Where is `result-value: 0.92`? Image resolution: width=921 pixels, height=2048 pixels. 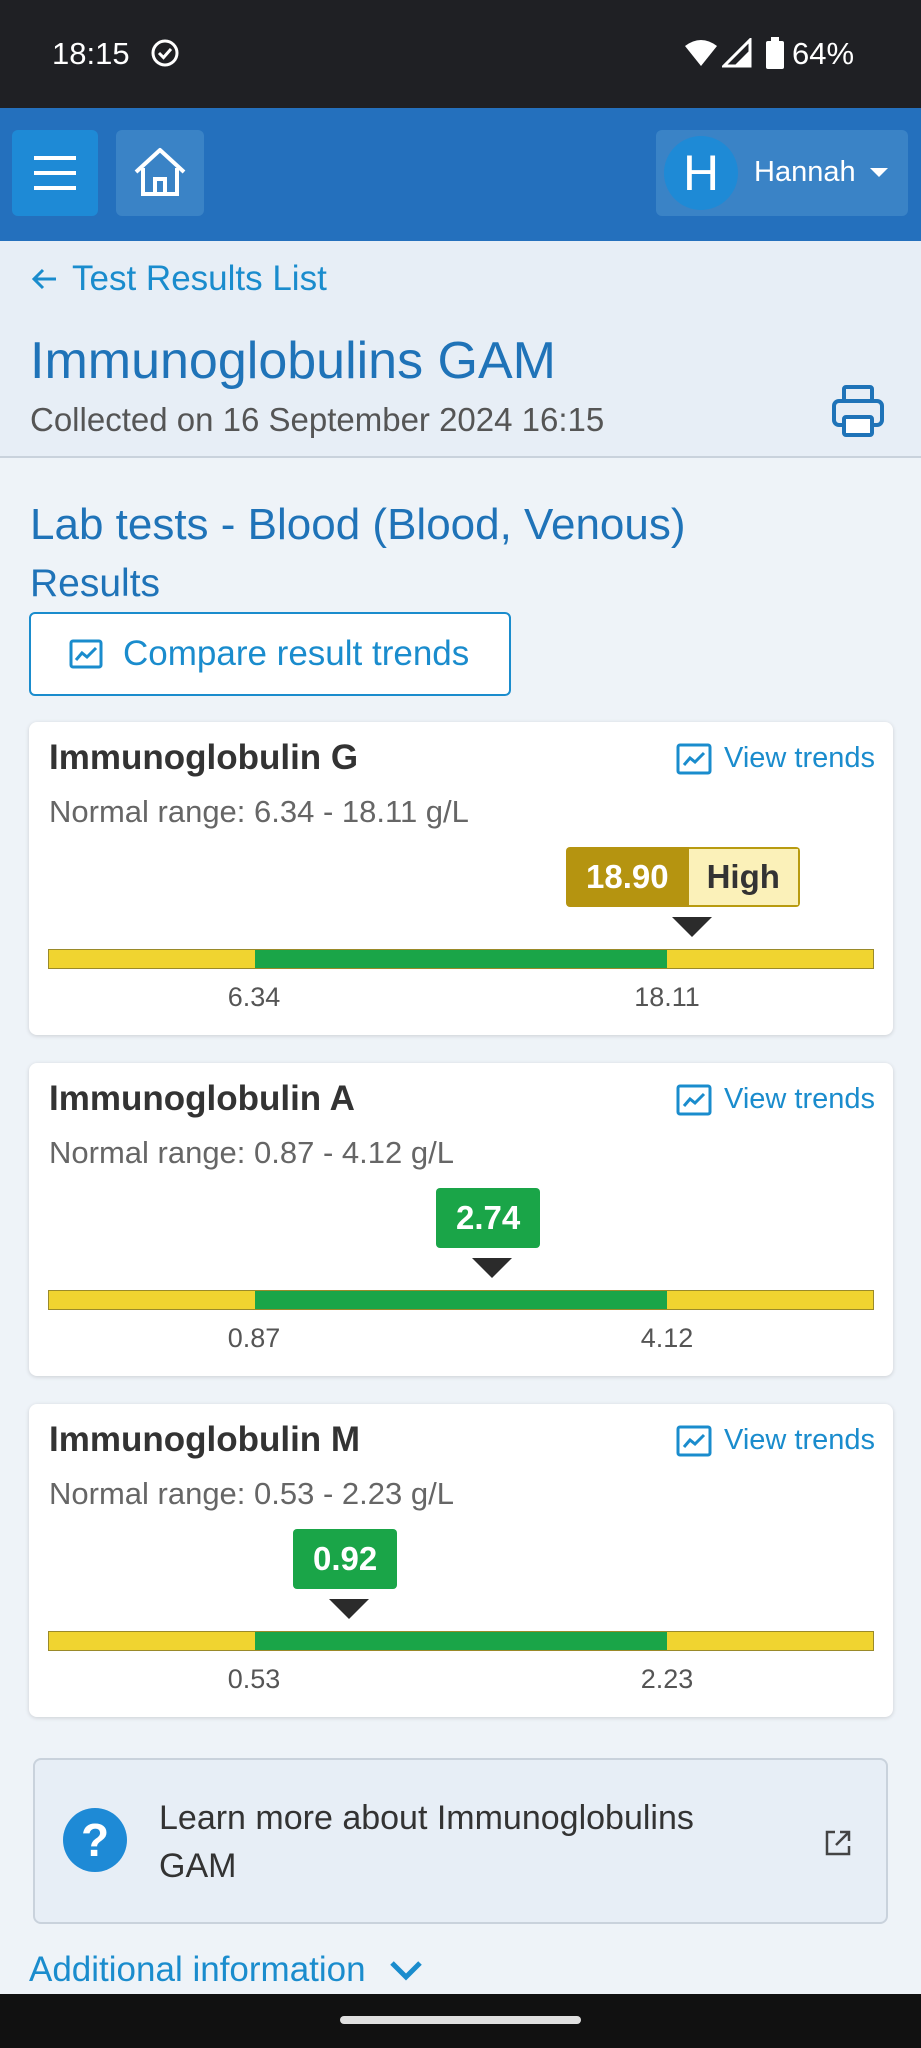 result-value: 0.92 is located at coordinates (345, 1559).